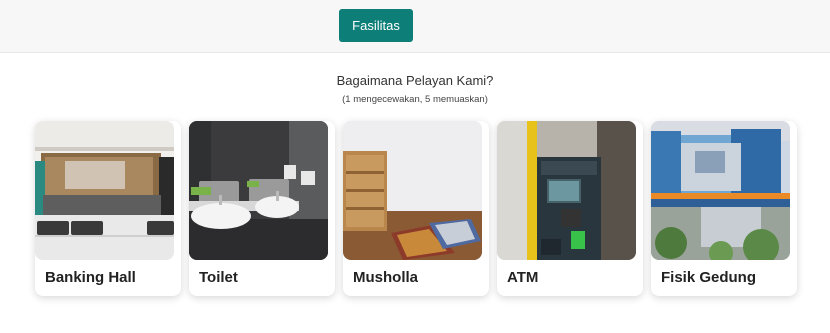  Describe the element at coordinates (90, 277) in the screenshot. I see `card-title: Banking Hall` at that location.